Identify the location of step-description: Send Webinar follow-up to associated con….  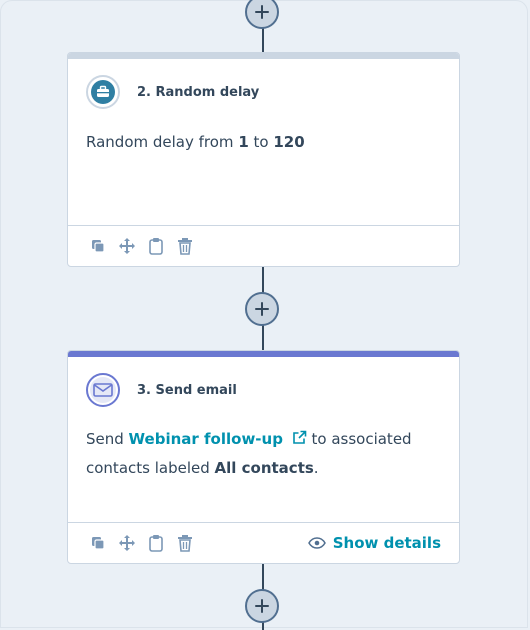
(249, 453).